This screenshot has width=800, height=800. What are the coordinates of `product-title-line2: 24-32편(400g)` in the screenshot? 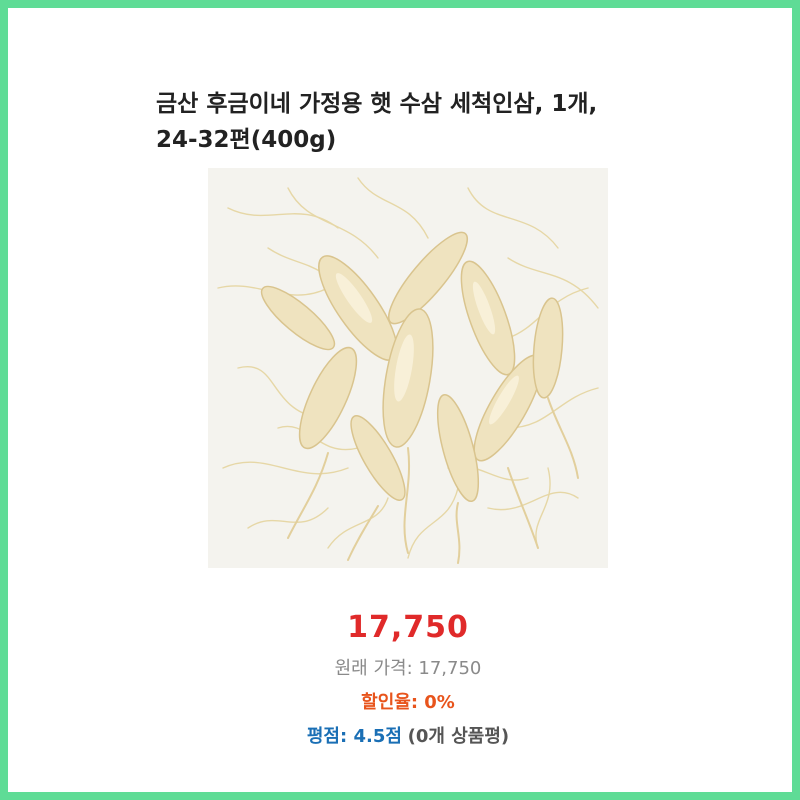 It's located at (246, 140).